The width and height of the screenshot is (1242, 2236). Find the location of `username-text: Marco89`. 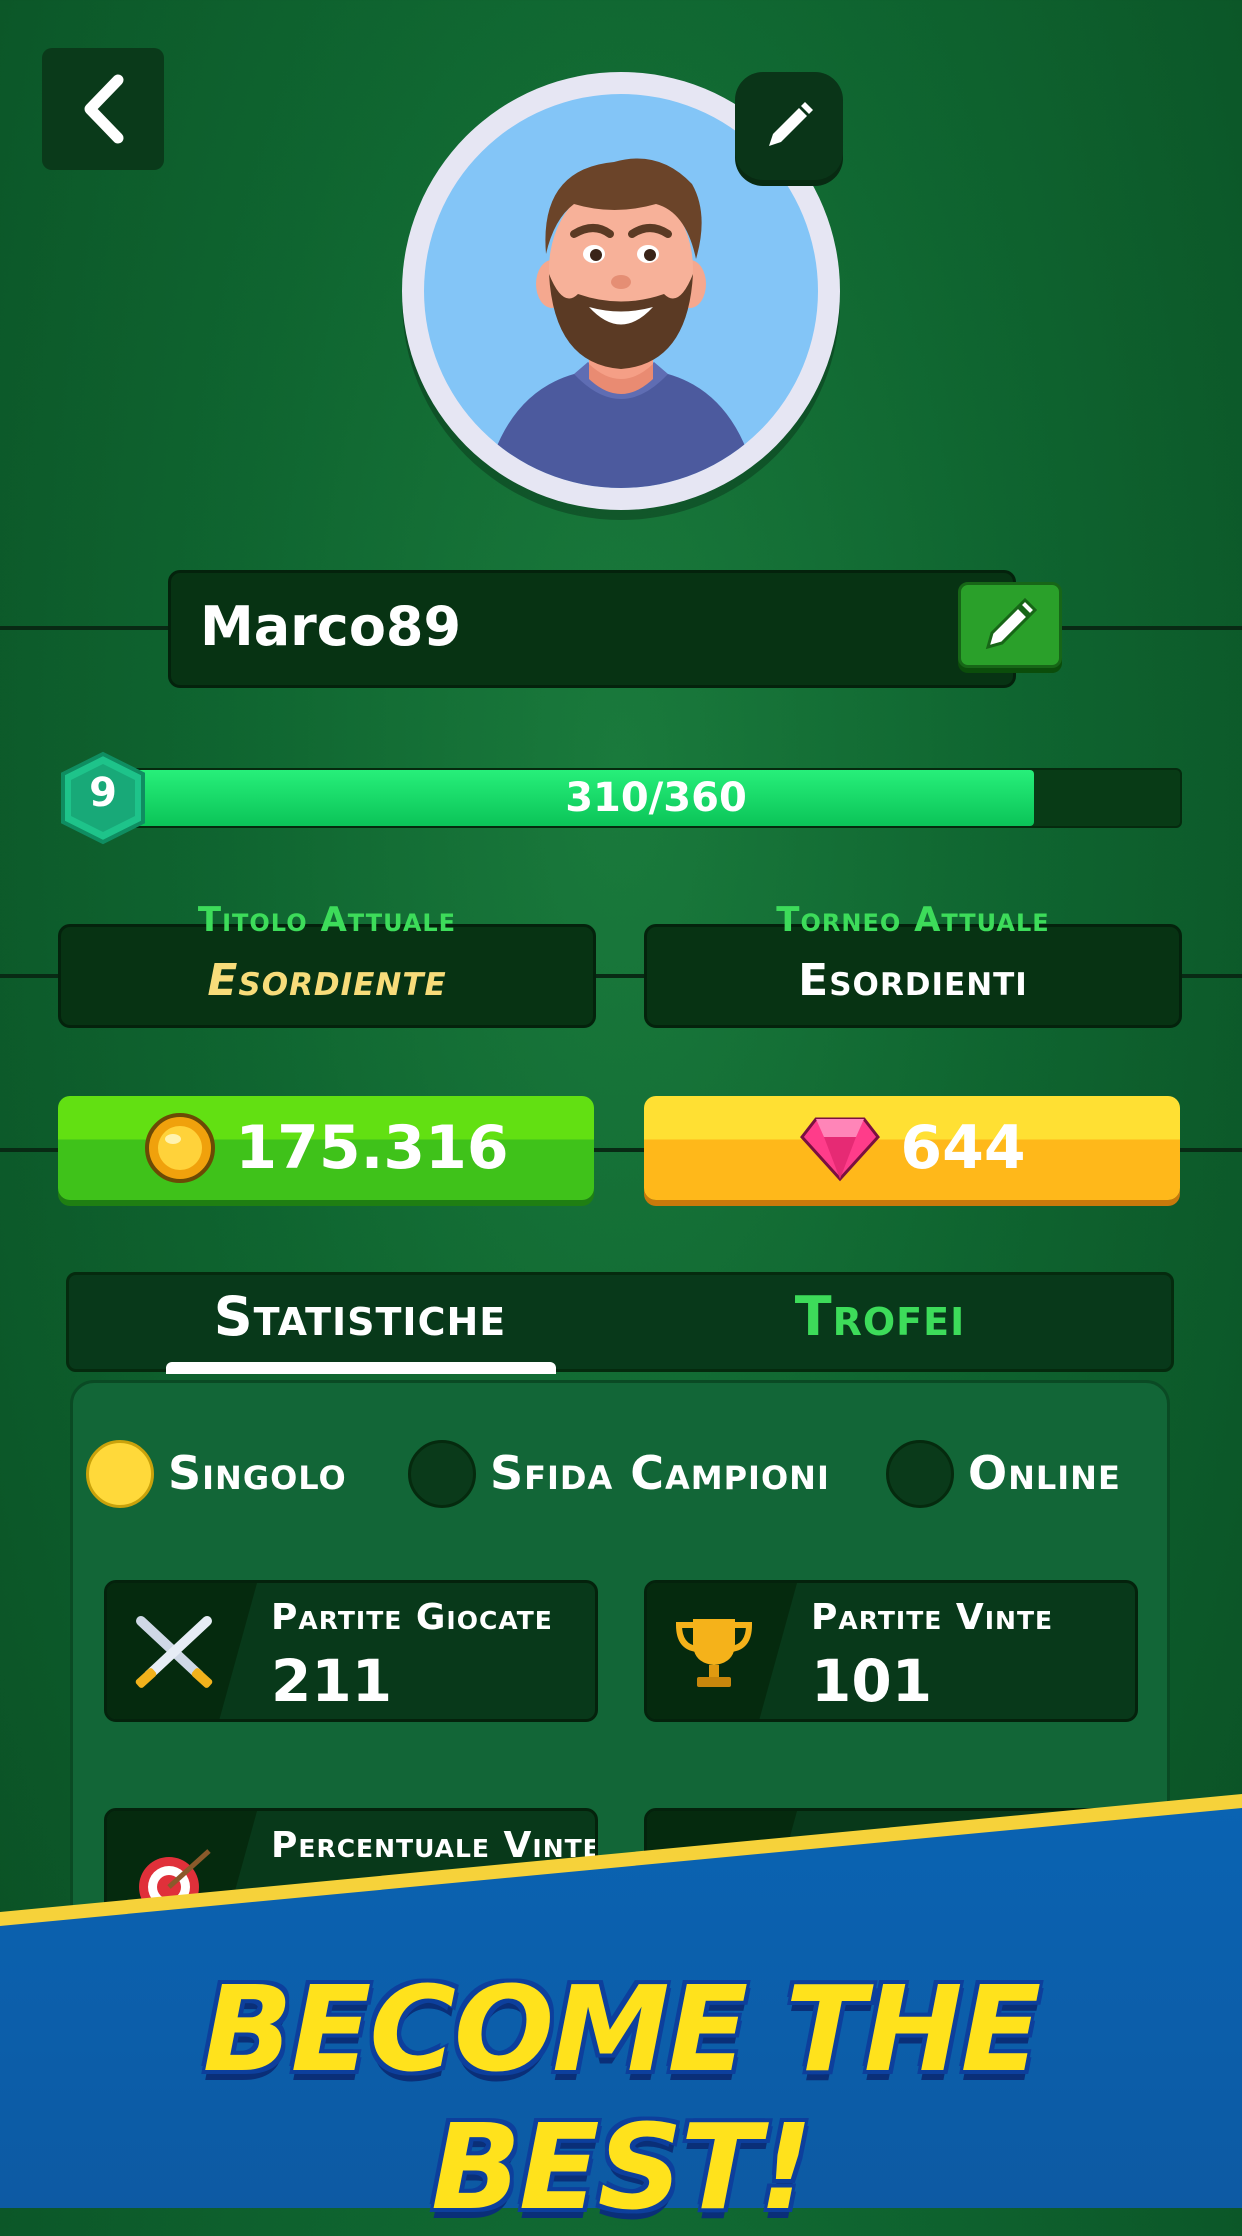

username-text: Marco89 is located at coordinates (331, 626).